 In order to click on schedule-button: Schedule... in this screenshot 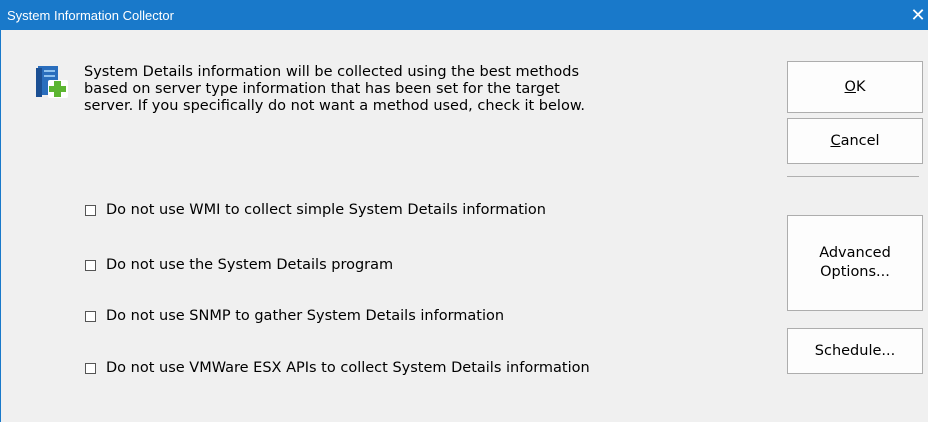, I will do `click(855, 351)`.